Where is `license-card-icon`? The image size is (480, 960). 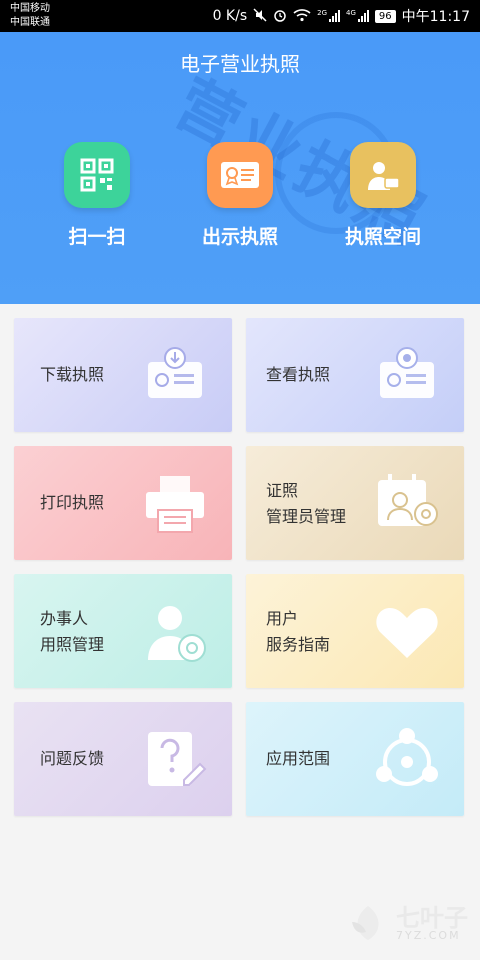
license-card-icon is located at coordinates (240, 175).